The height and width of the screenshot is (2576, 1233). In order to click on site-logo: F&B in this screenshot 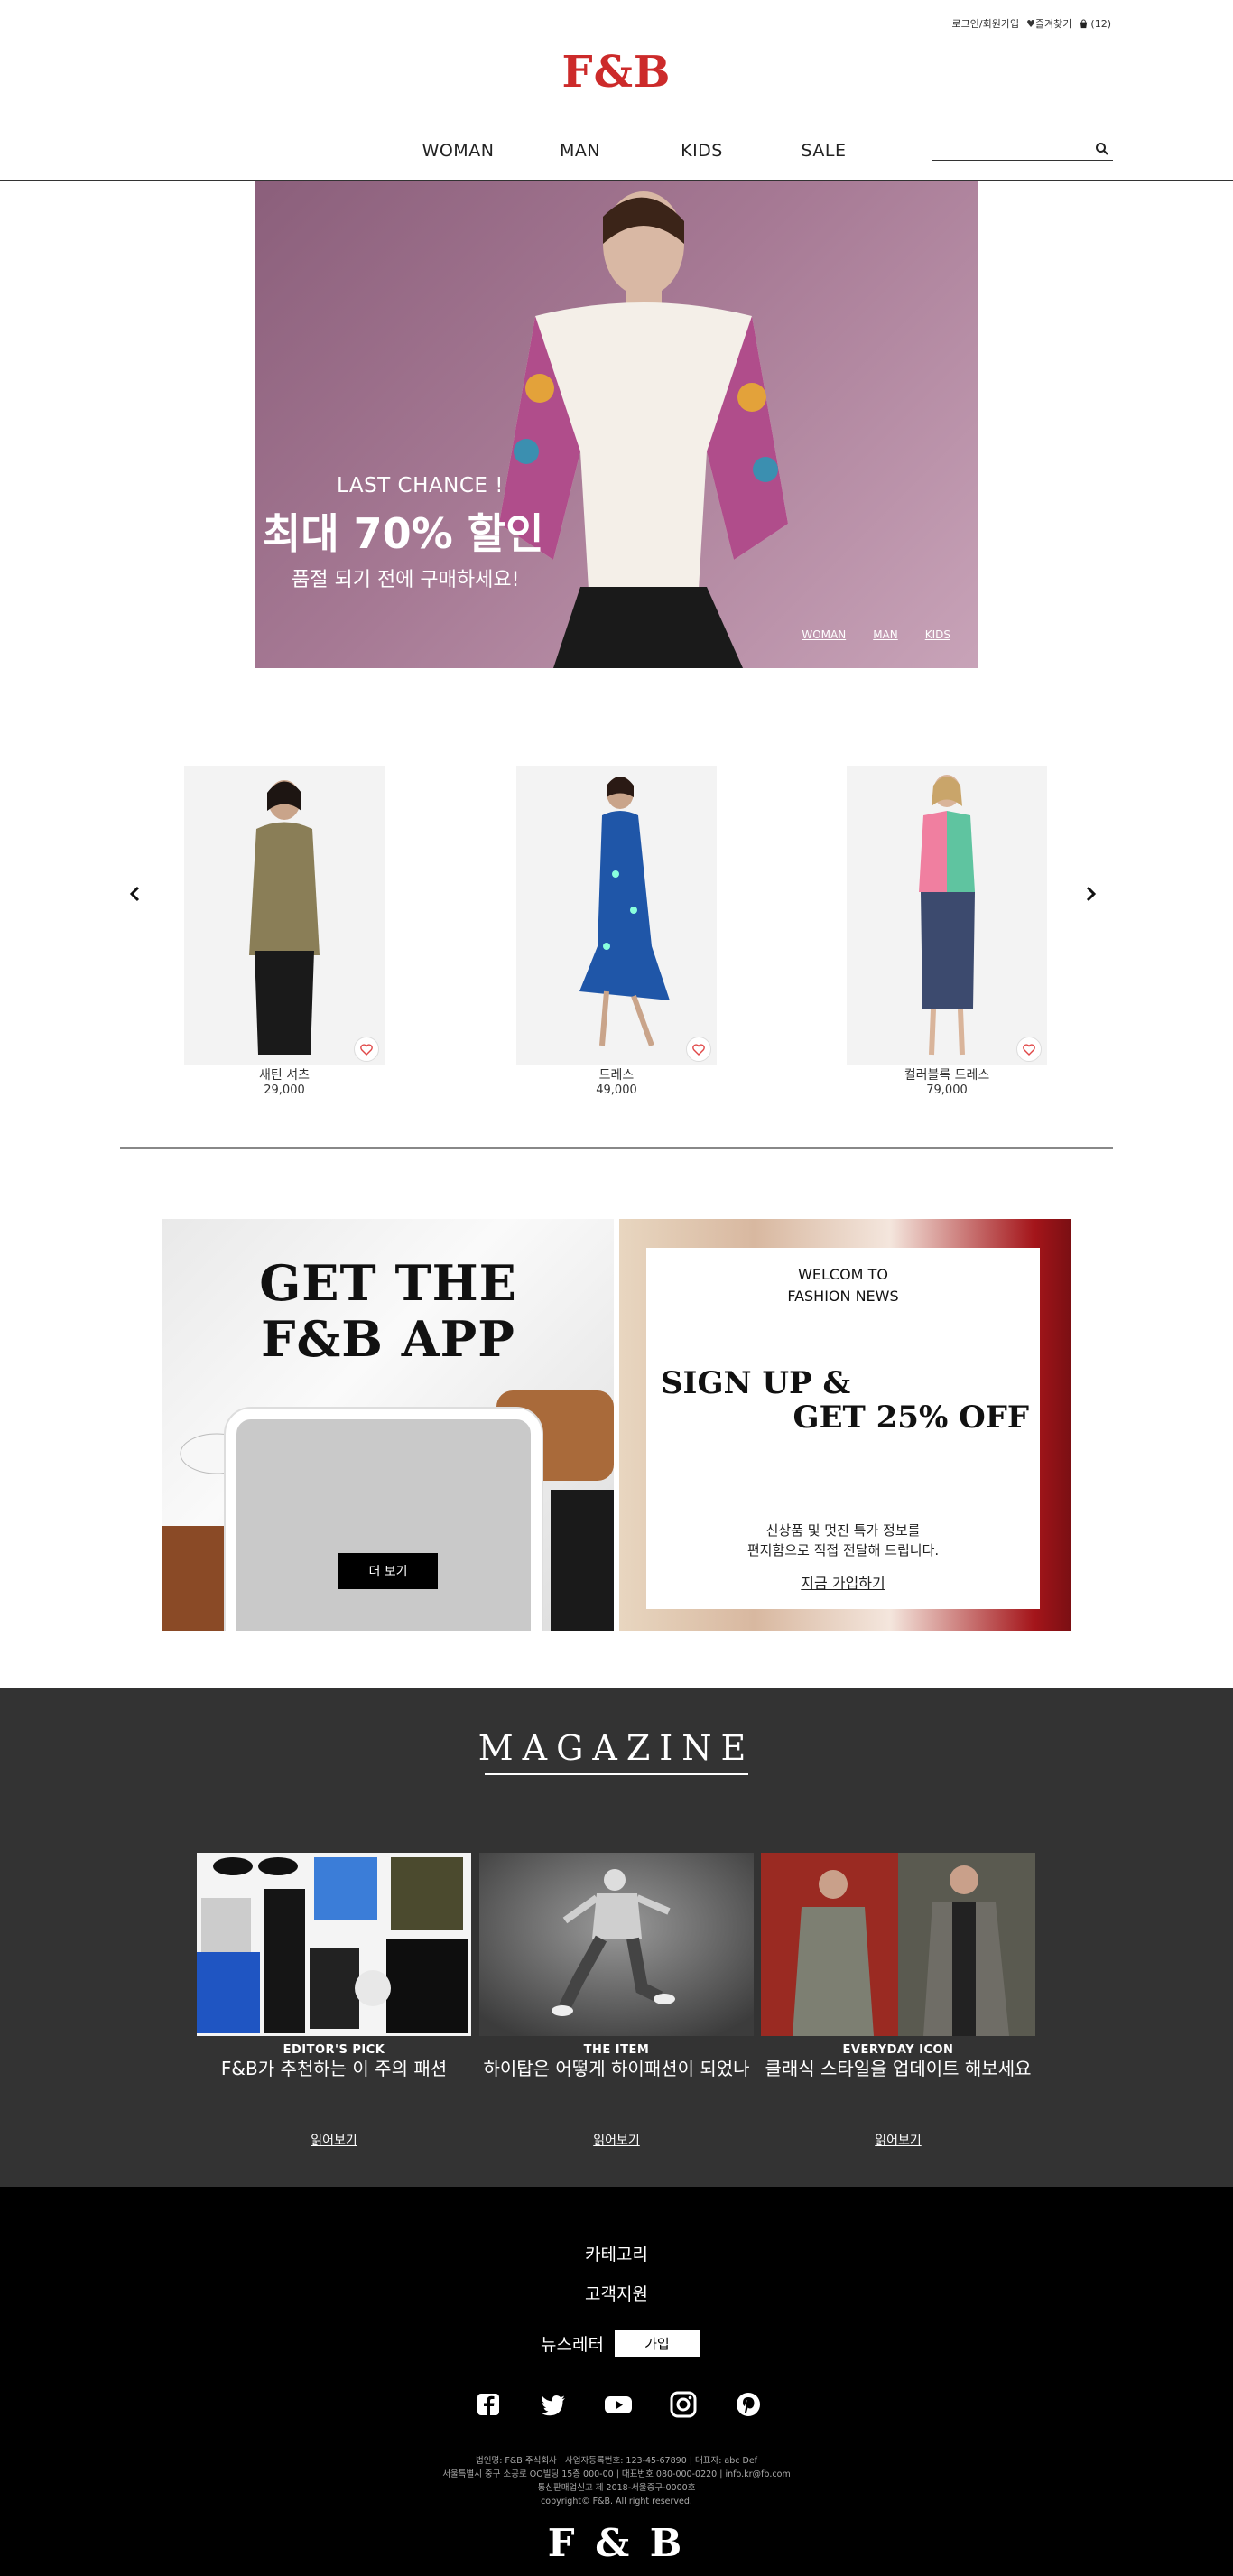, I will do `click(616, 72)`.